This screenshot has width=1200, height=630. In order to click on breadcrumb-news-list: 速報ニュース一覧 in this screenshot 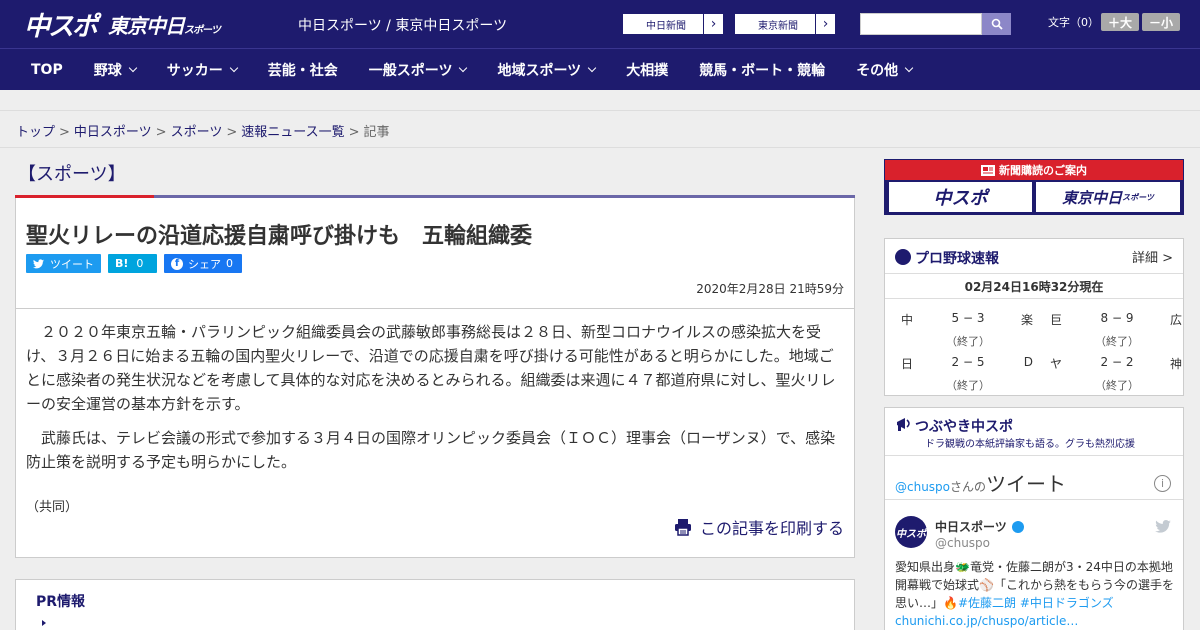, I will do `click(292, 132)`.